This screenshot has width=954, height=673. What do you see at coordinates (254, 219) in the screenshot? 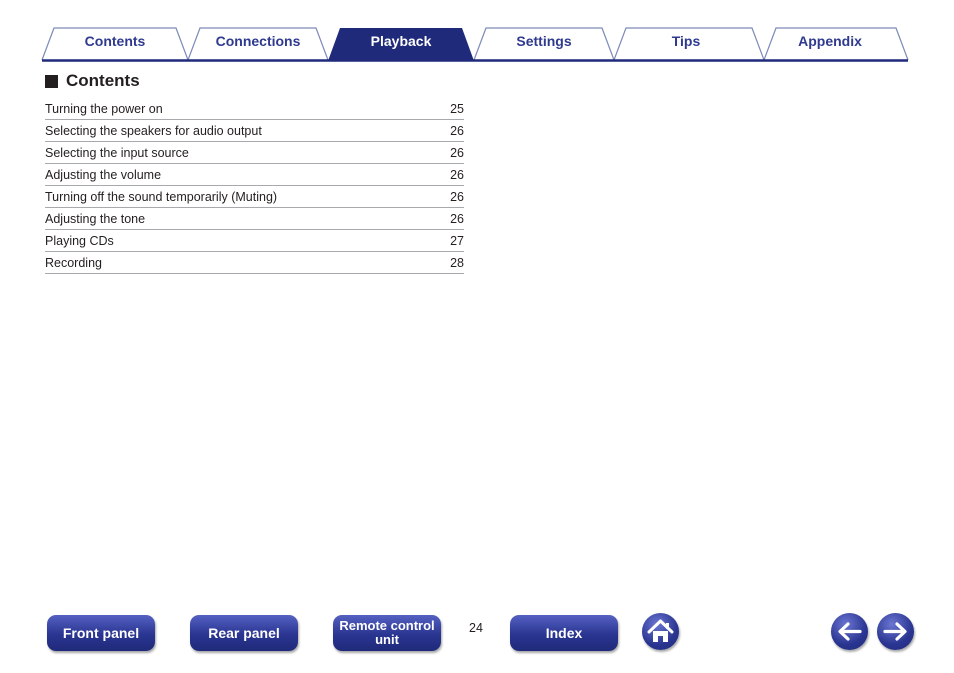
I see `toc-item-tone: Adjusting the tone 26` at bounding box center [254, 219].